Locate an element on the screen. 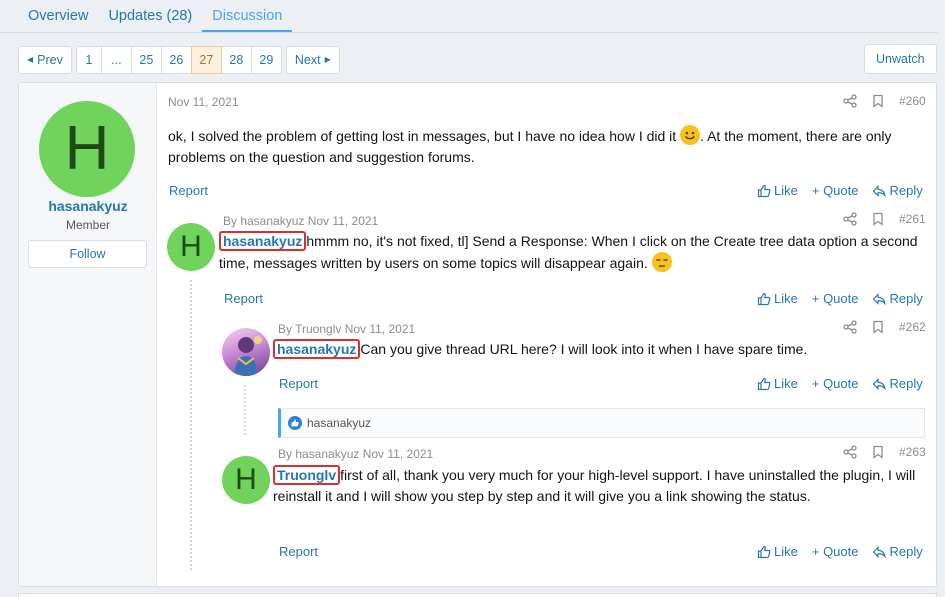  post-tools: #262 is located at coordinates (884, 327).